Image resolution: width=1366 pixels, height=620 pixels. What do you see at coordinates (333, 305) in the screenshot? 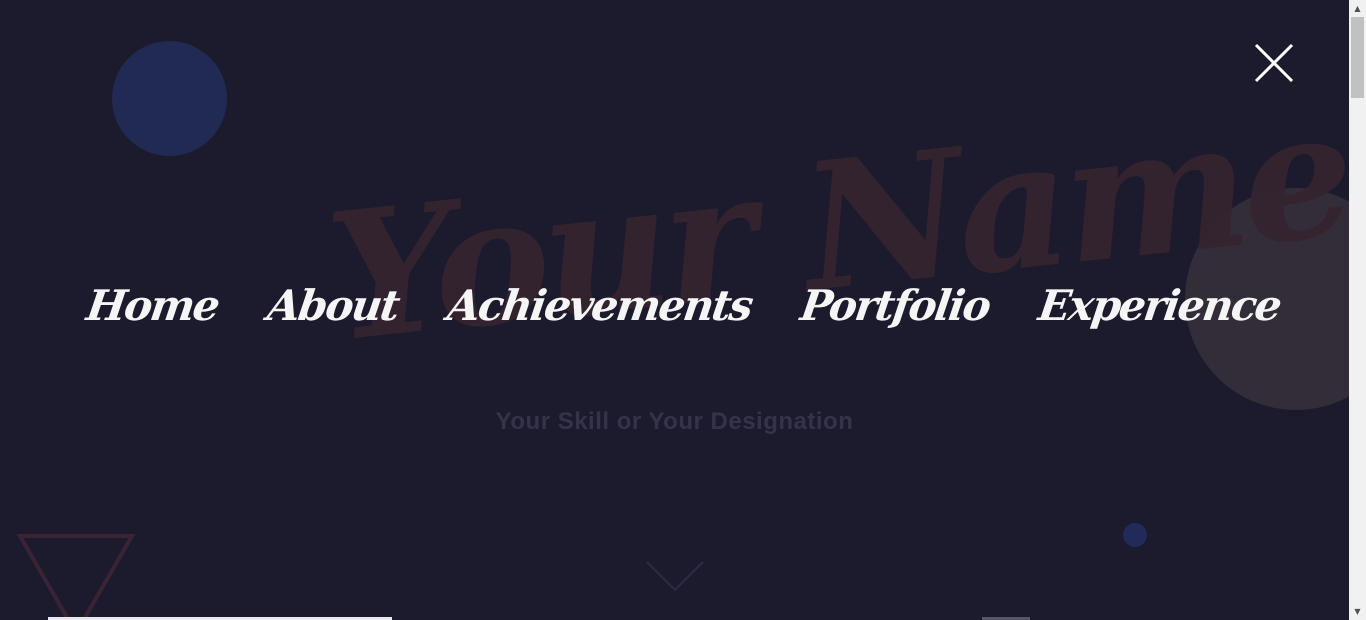
I see `menu-item-about: About` at bounding box center [333, 305].